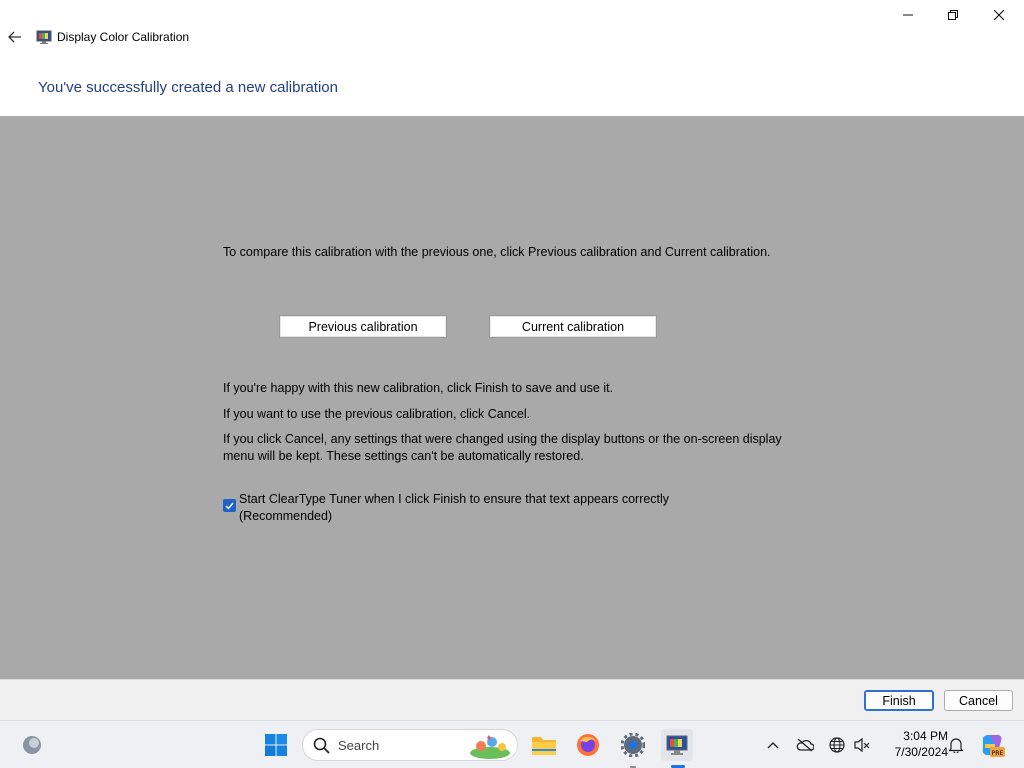  I want to click on display-calibration-taskbar-button, so click(677, 745).